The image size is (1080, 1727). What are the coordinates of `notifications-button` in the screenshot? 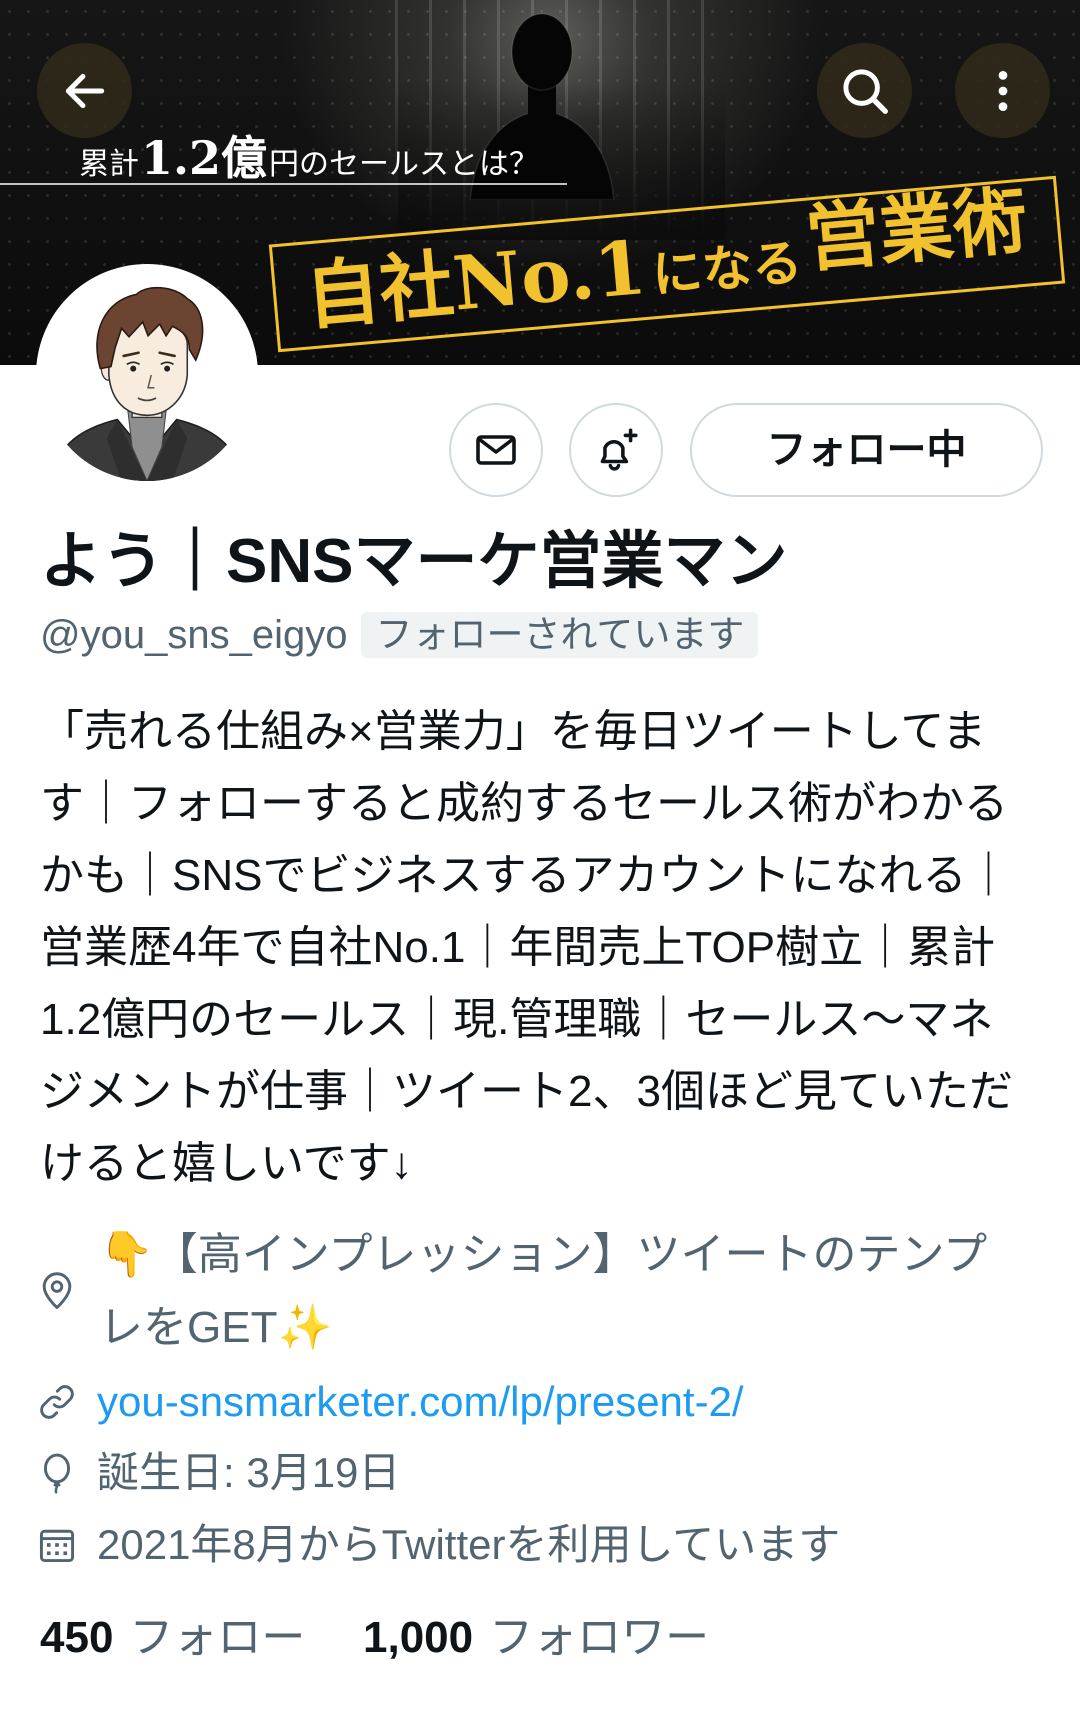 It's located at (616, 450).